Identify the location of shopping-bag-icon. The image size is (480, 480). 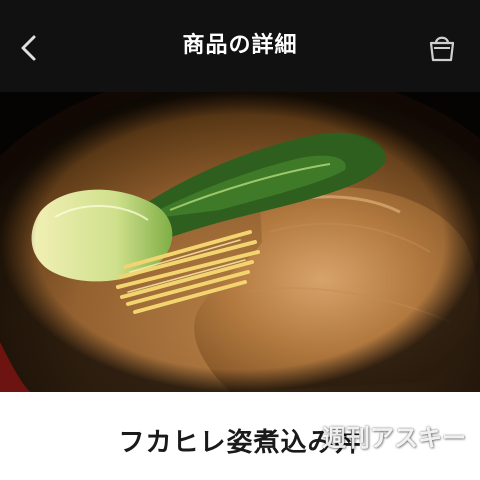
(442, 49).